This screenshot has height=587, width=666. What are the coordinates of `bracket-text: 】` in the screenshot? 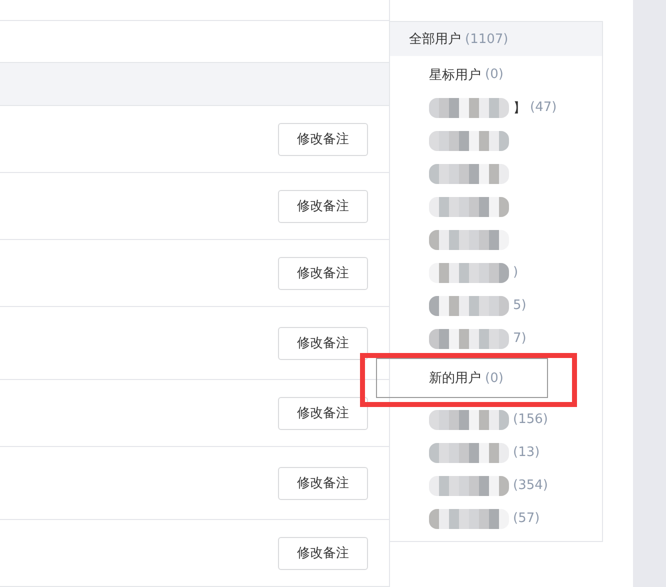 It's located at (519, 108).